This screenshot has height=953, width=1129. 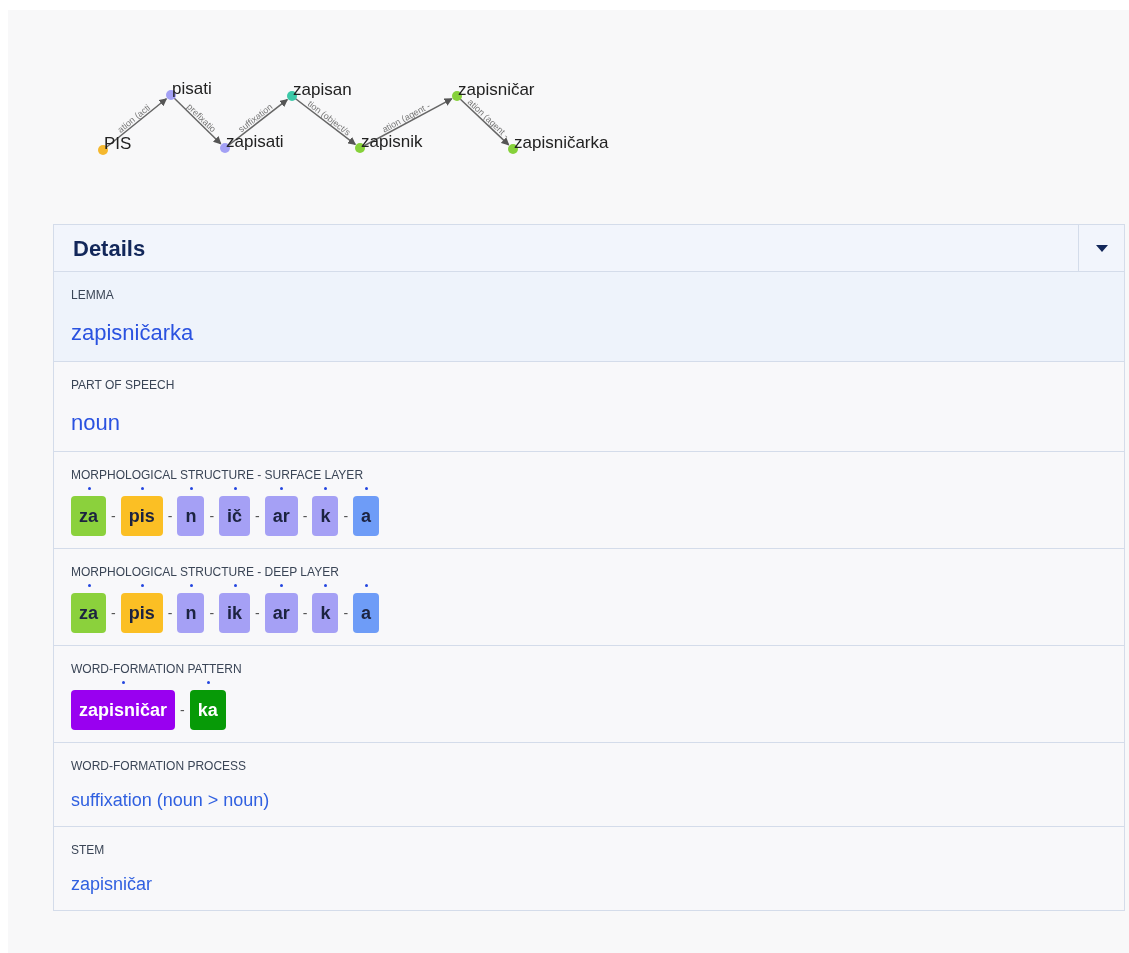 What do you see at coordinates (93, 295) in the screenshot?
I see `row-label: LEMMA` at bounding box center [93, 295].